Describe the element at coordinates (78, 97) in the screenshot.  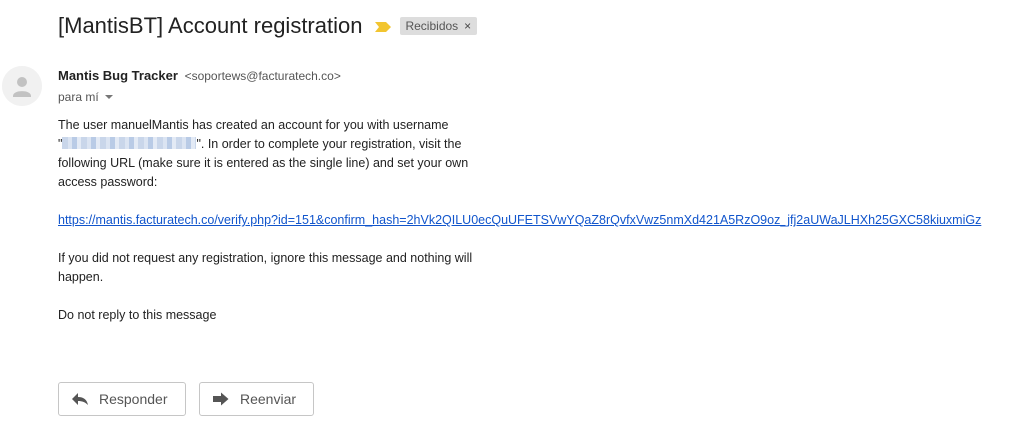
I see `recipient-label: para mí` at that location.